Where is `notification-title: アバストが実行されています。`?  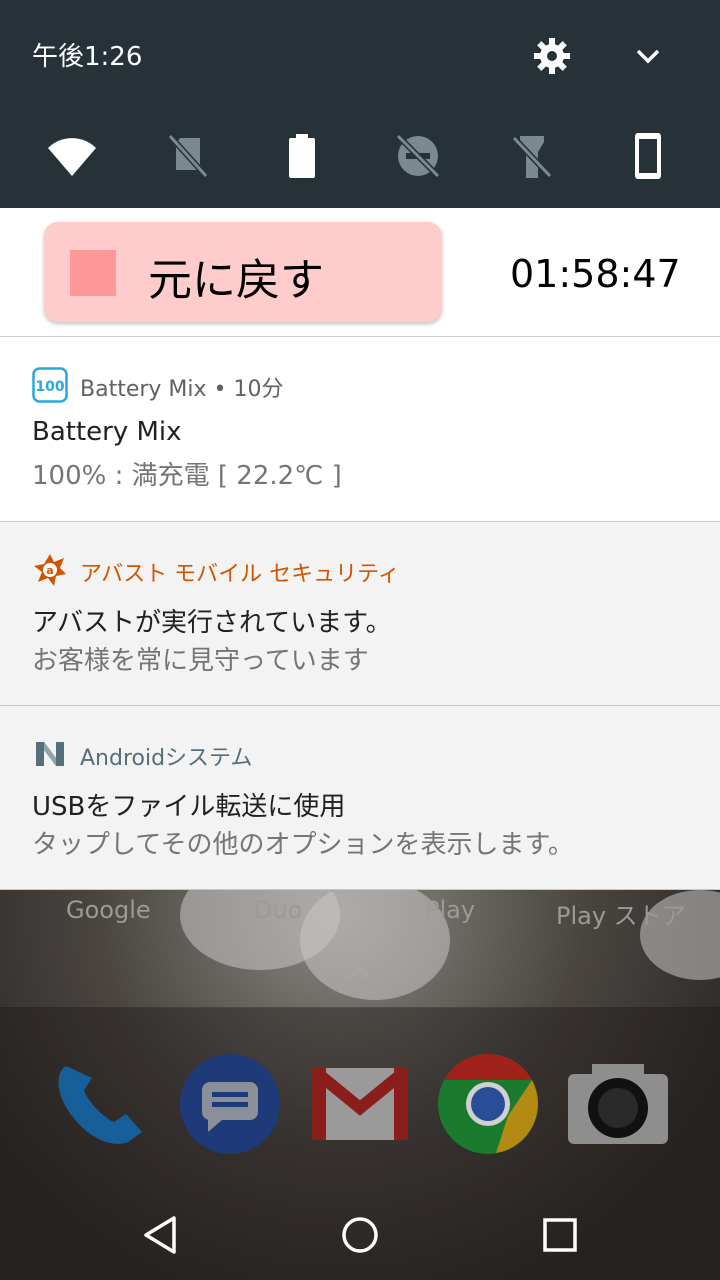
notification-title: アバストが実行されています。 is located at coordinates (212, 623).